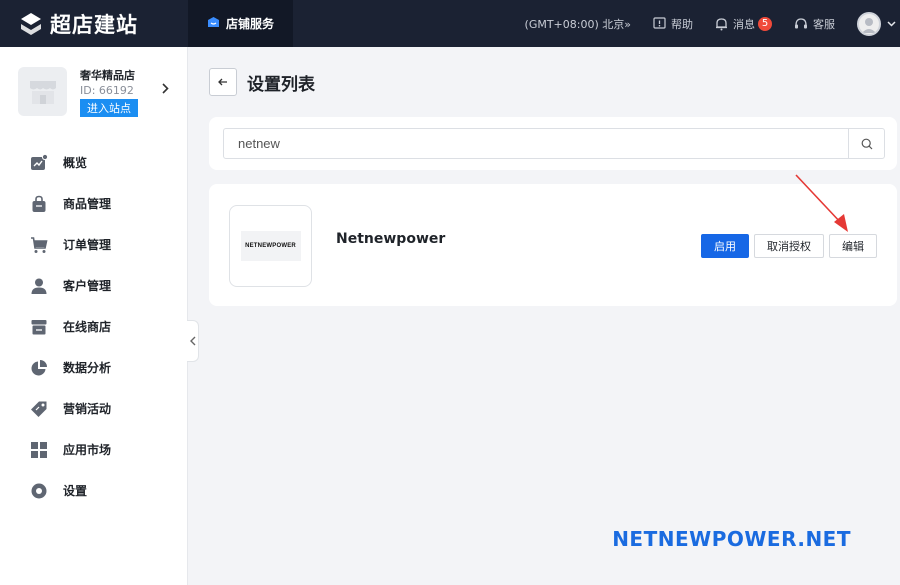 This screenshot has height=585, width=900. I want to click on tag-icon, so click(39, 409).